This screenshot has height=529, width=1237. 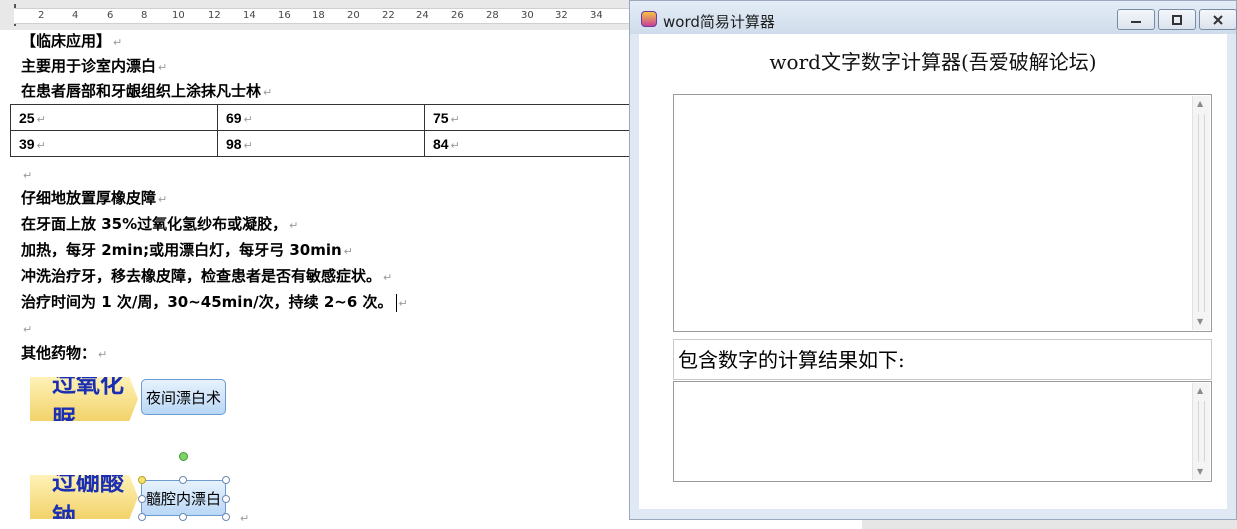 I want to click on cell-text: 84, so click(x=441, y=143).